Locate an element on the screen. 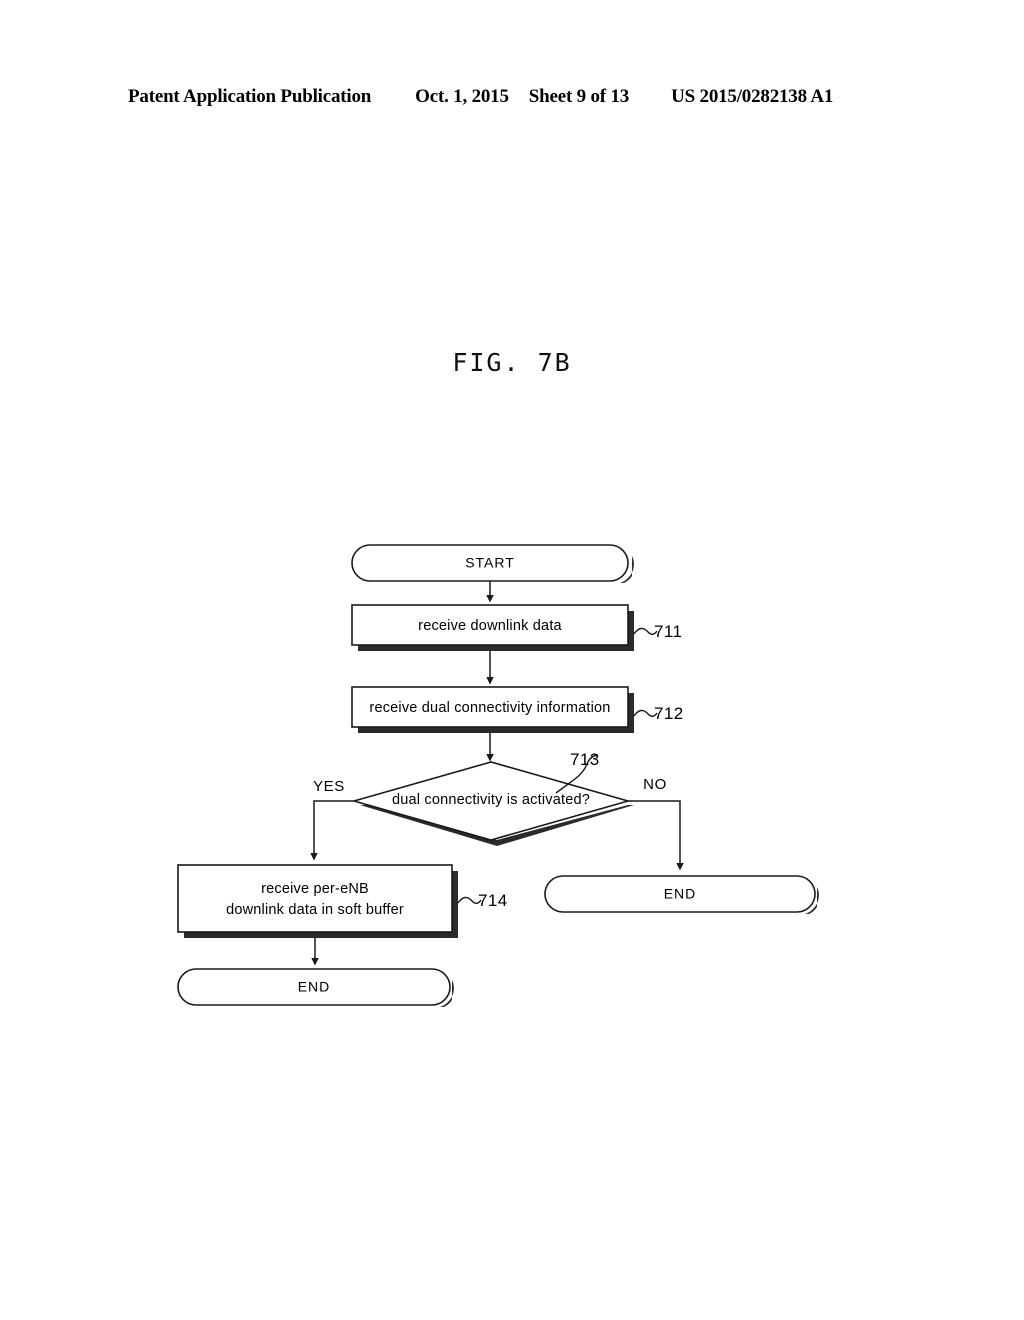 Image resolution: width=1024 pixels, height=1320 pixels. decision-713-label: dual connectivity is activated? is located at coordinates (491, 800).